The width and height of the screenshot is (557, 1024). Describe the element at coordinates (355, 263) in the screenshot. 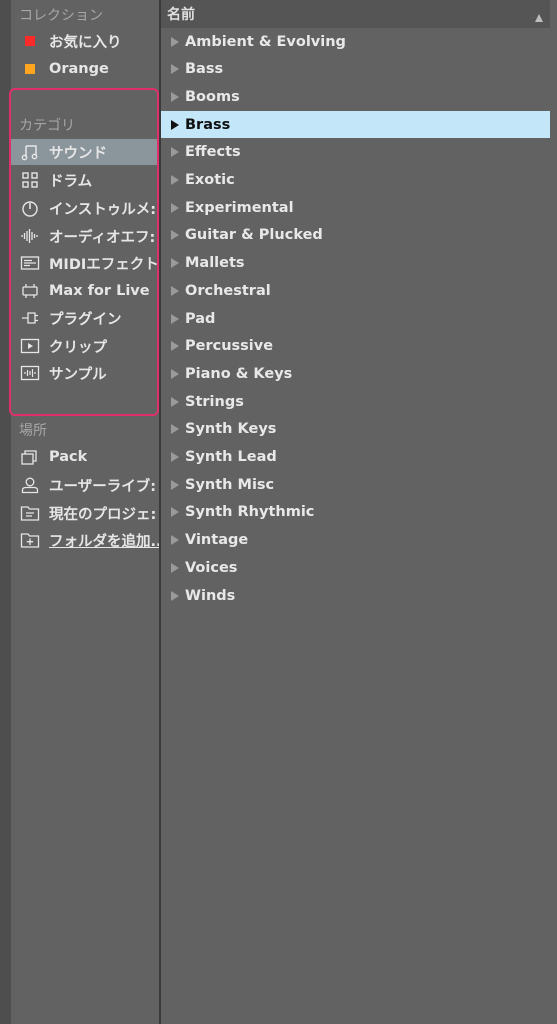

I see `list-item: Mallets` at that location.